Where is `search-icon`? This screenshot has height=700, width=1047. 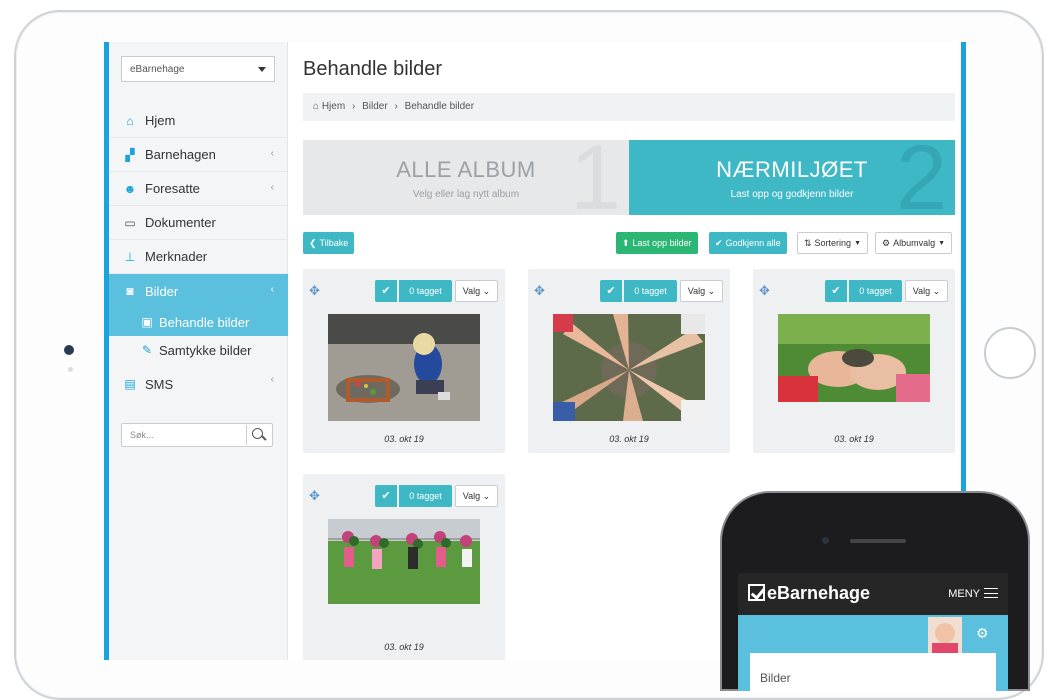 search-icon is located at coordinates (257, 435).